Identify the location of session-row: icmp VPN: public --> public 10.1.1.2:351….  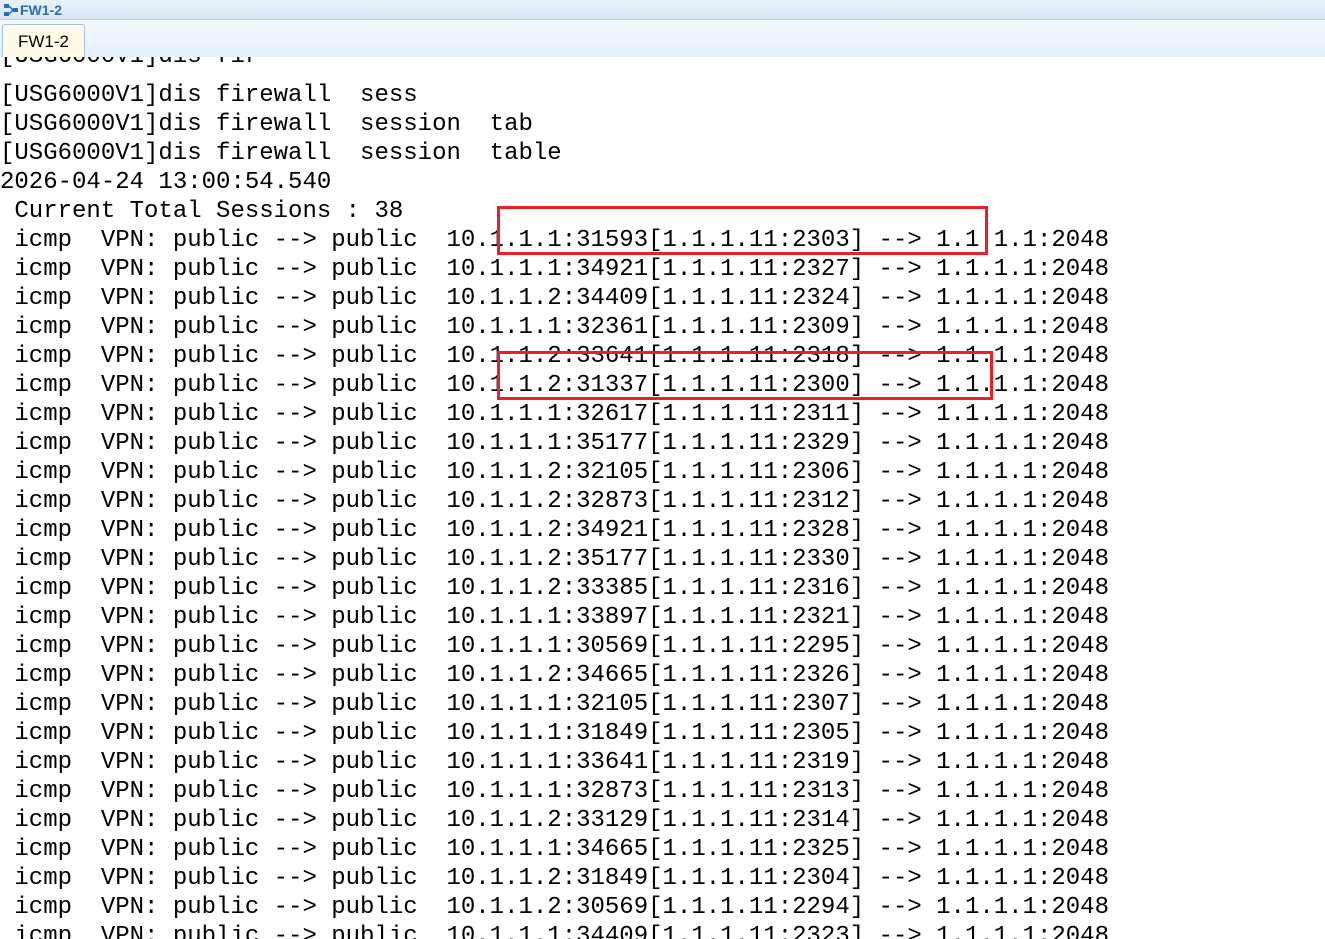
(554, 559).